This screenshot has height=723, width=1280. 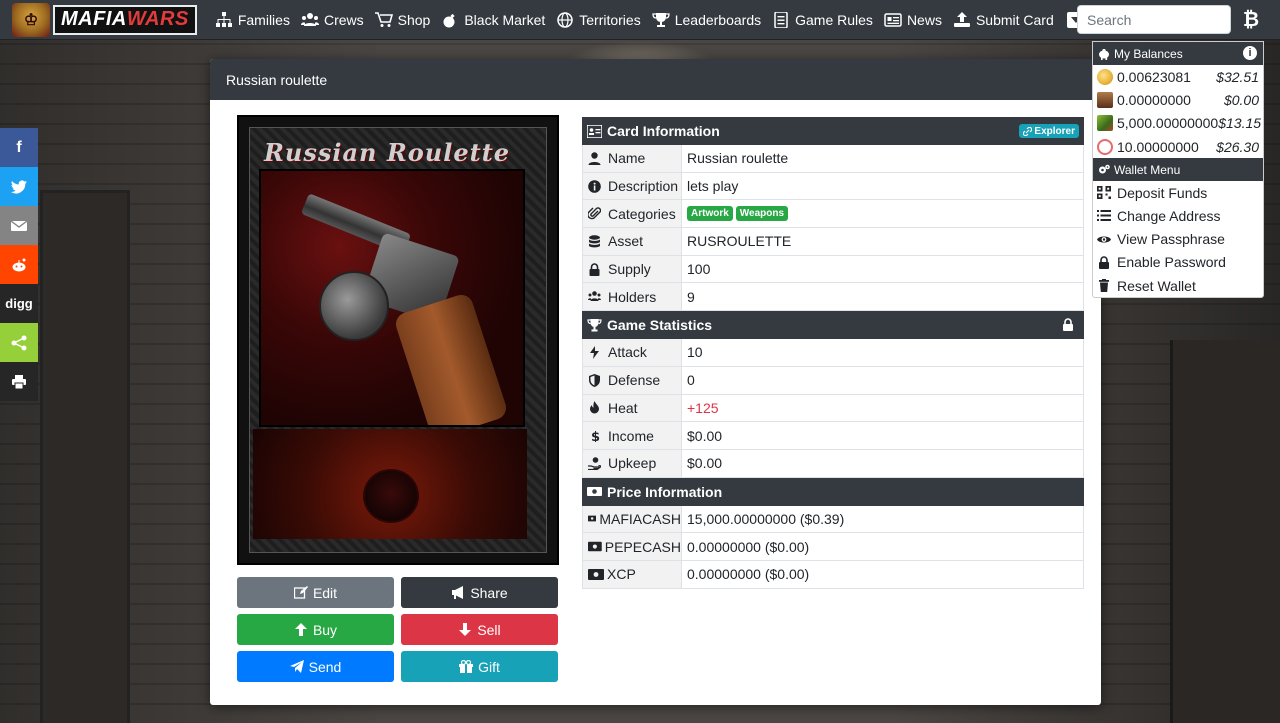 I want to click on bullhorn-icon, so click(x=458, y=592).